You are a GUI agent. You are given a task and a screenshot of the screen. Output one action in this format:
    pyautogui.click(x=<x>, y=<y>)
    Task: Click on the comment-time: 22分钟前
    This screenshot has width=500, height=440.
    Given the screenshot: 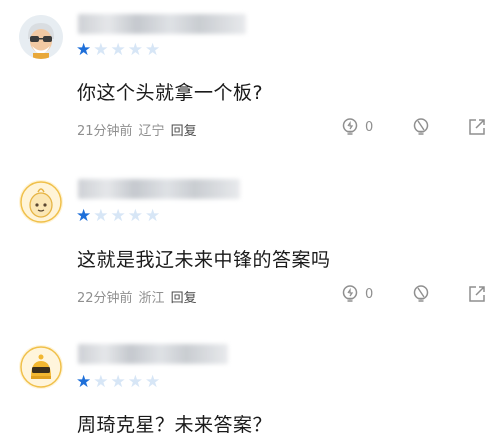 What is the action you would take?
    pyautogui.click(x=105, y=298)
    